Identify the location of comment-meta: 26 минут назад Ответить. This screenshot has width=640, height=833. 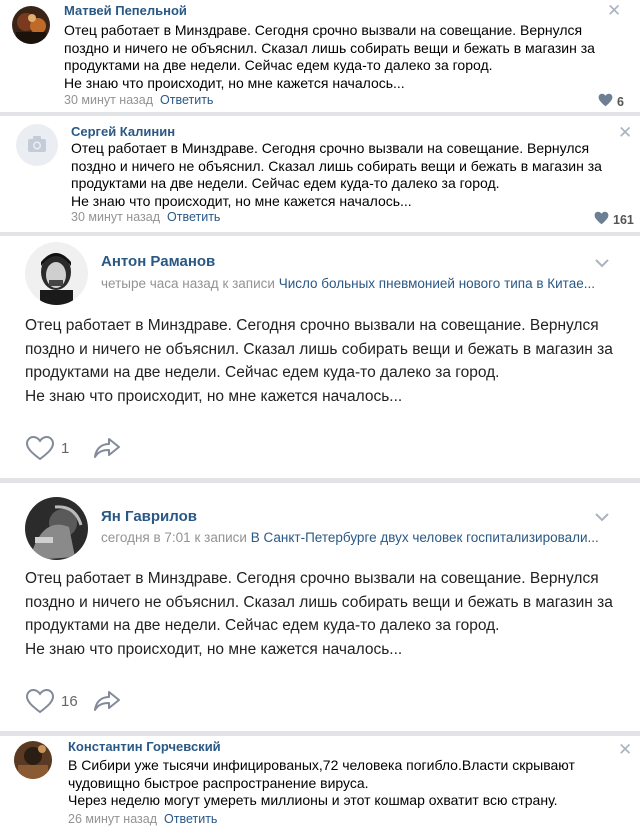
(142, 819).